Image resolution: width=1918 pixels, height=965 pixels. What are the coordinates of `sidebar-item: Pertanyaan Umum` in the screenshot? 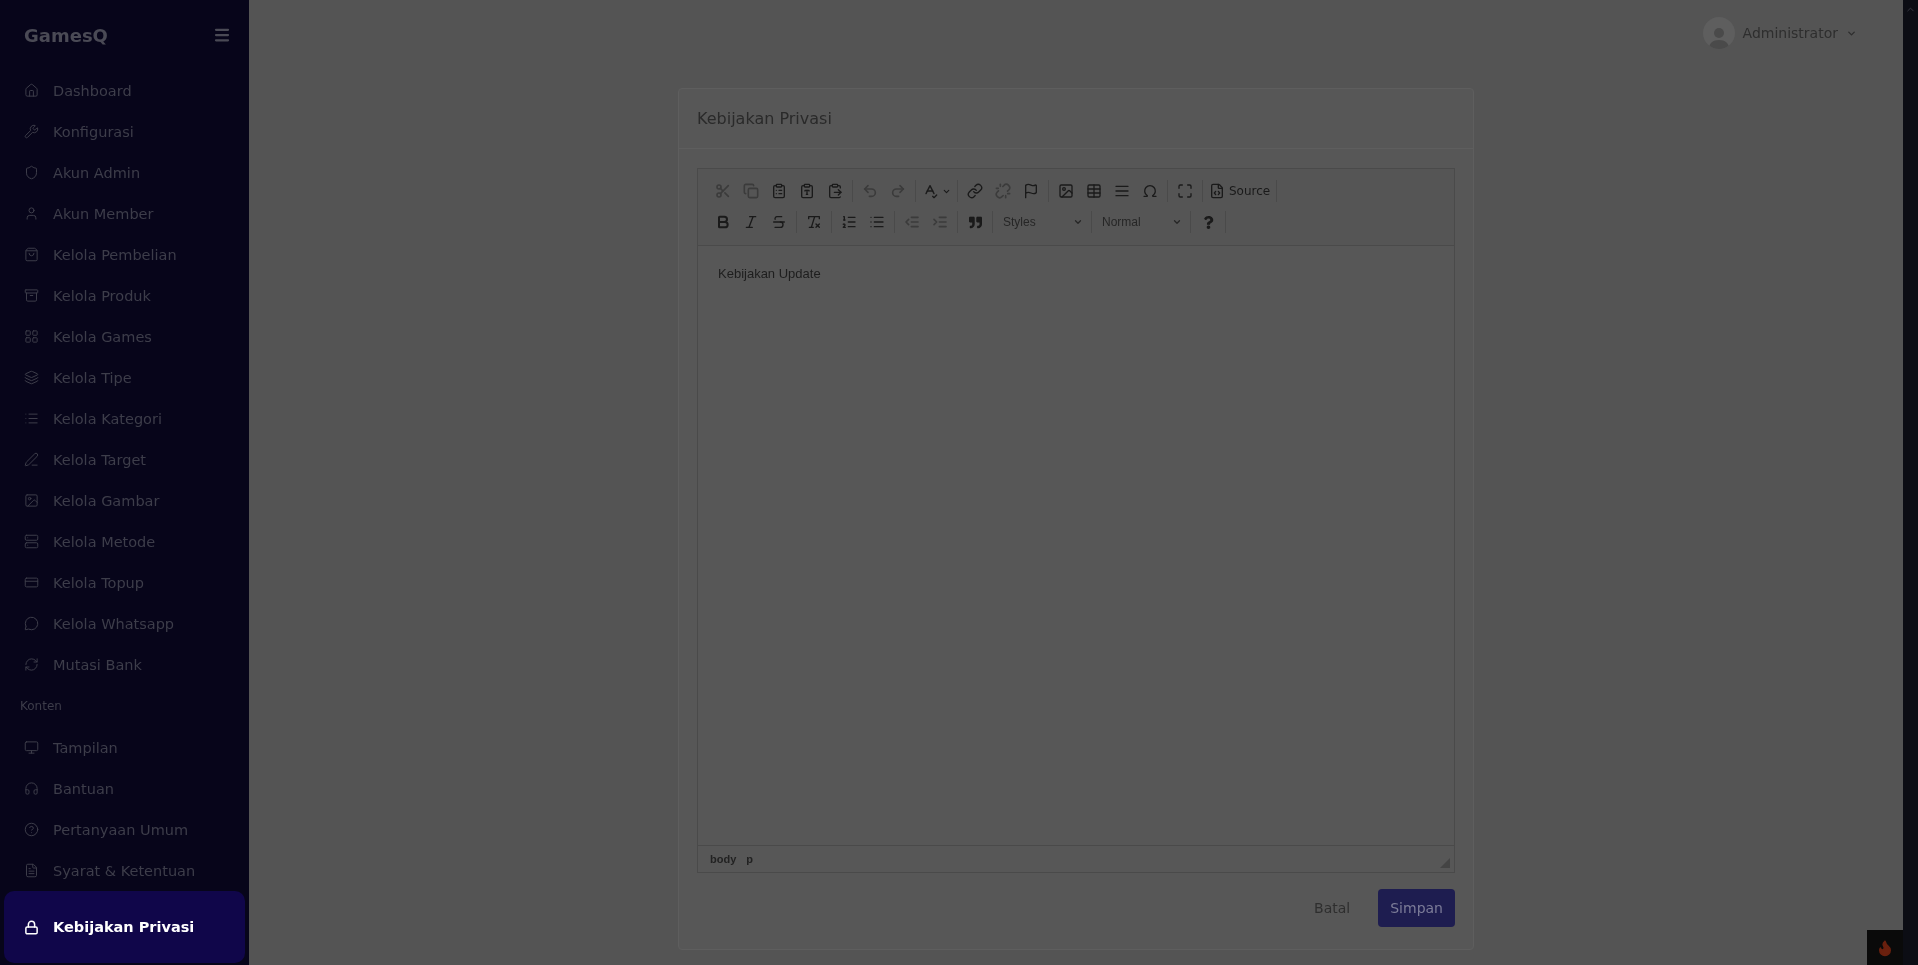 It's located at (124, 829).